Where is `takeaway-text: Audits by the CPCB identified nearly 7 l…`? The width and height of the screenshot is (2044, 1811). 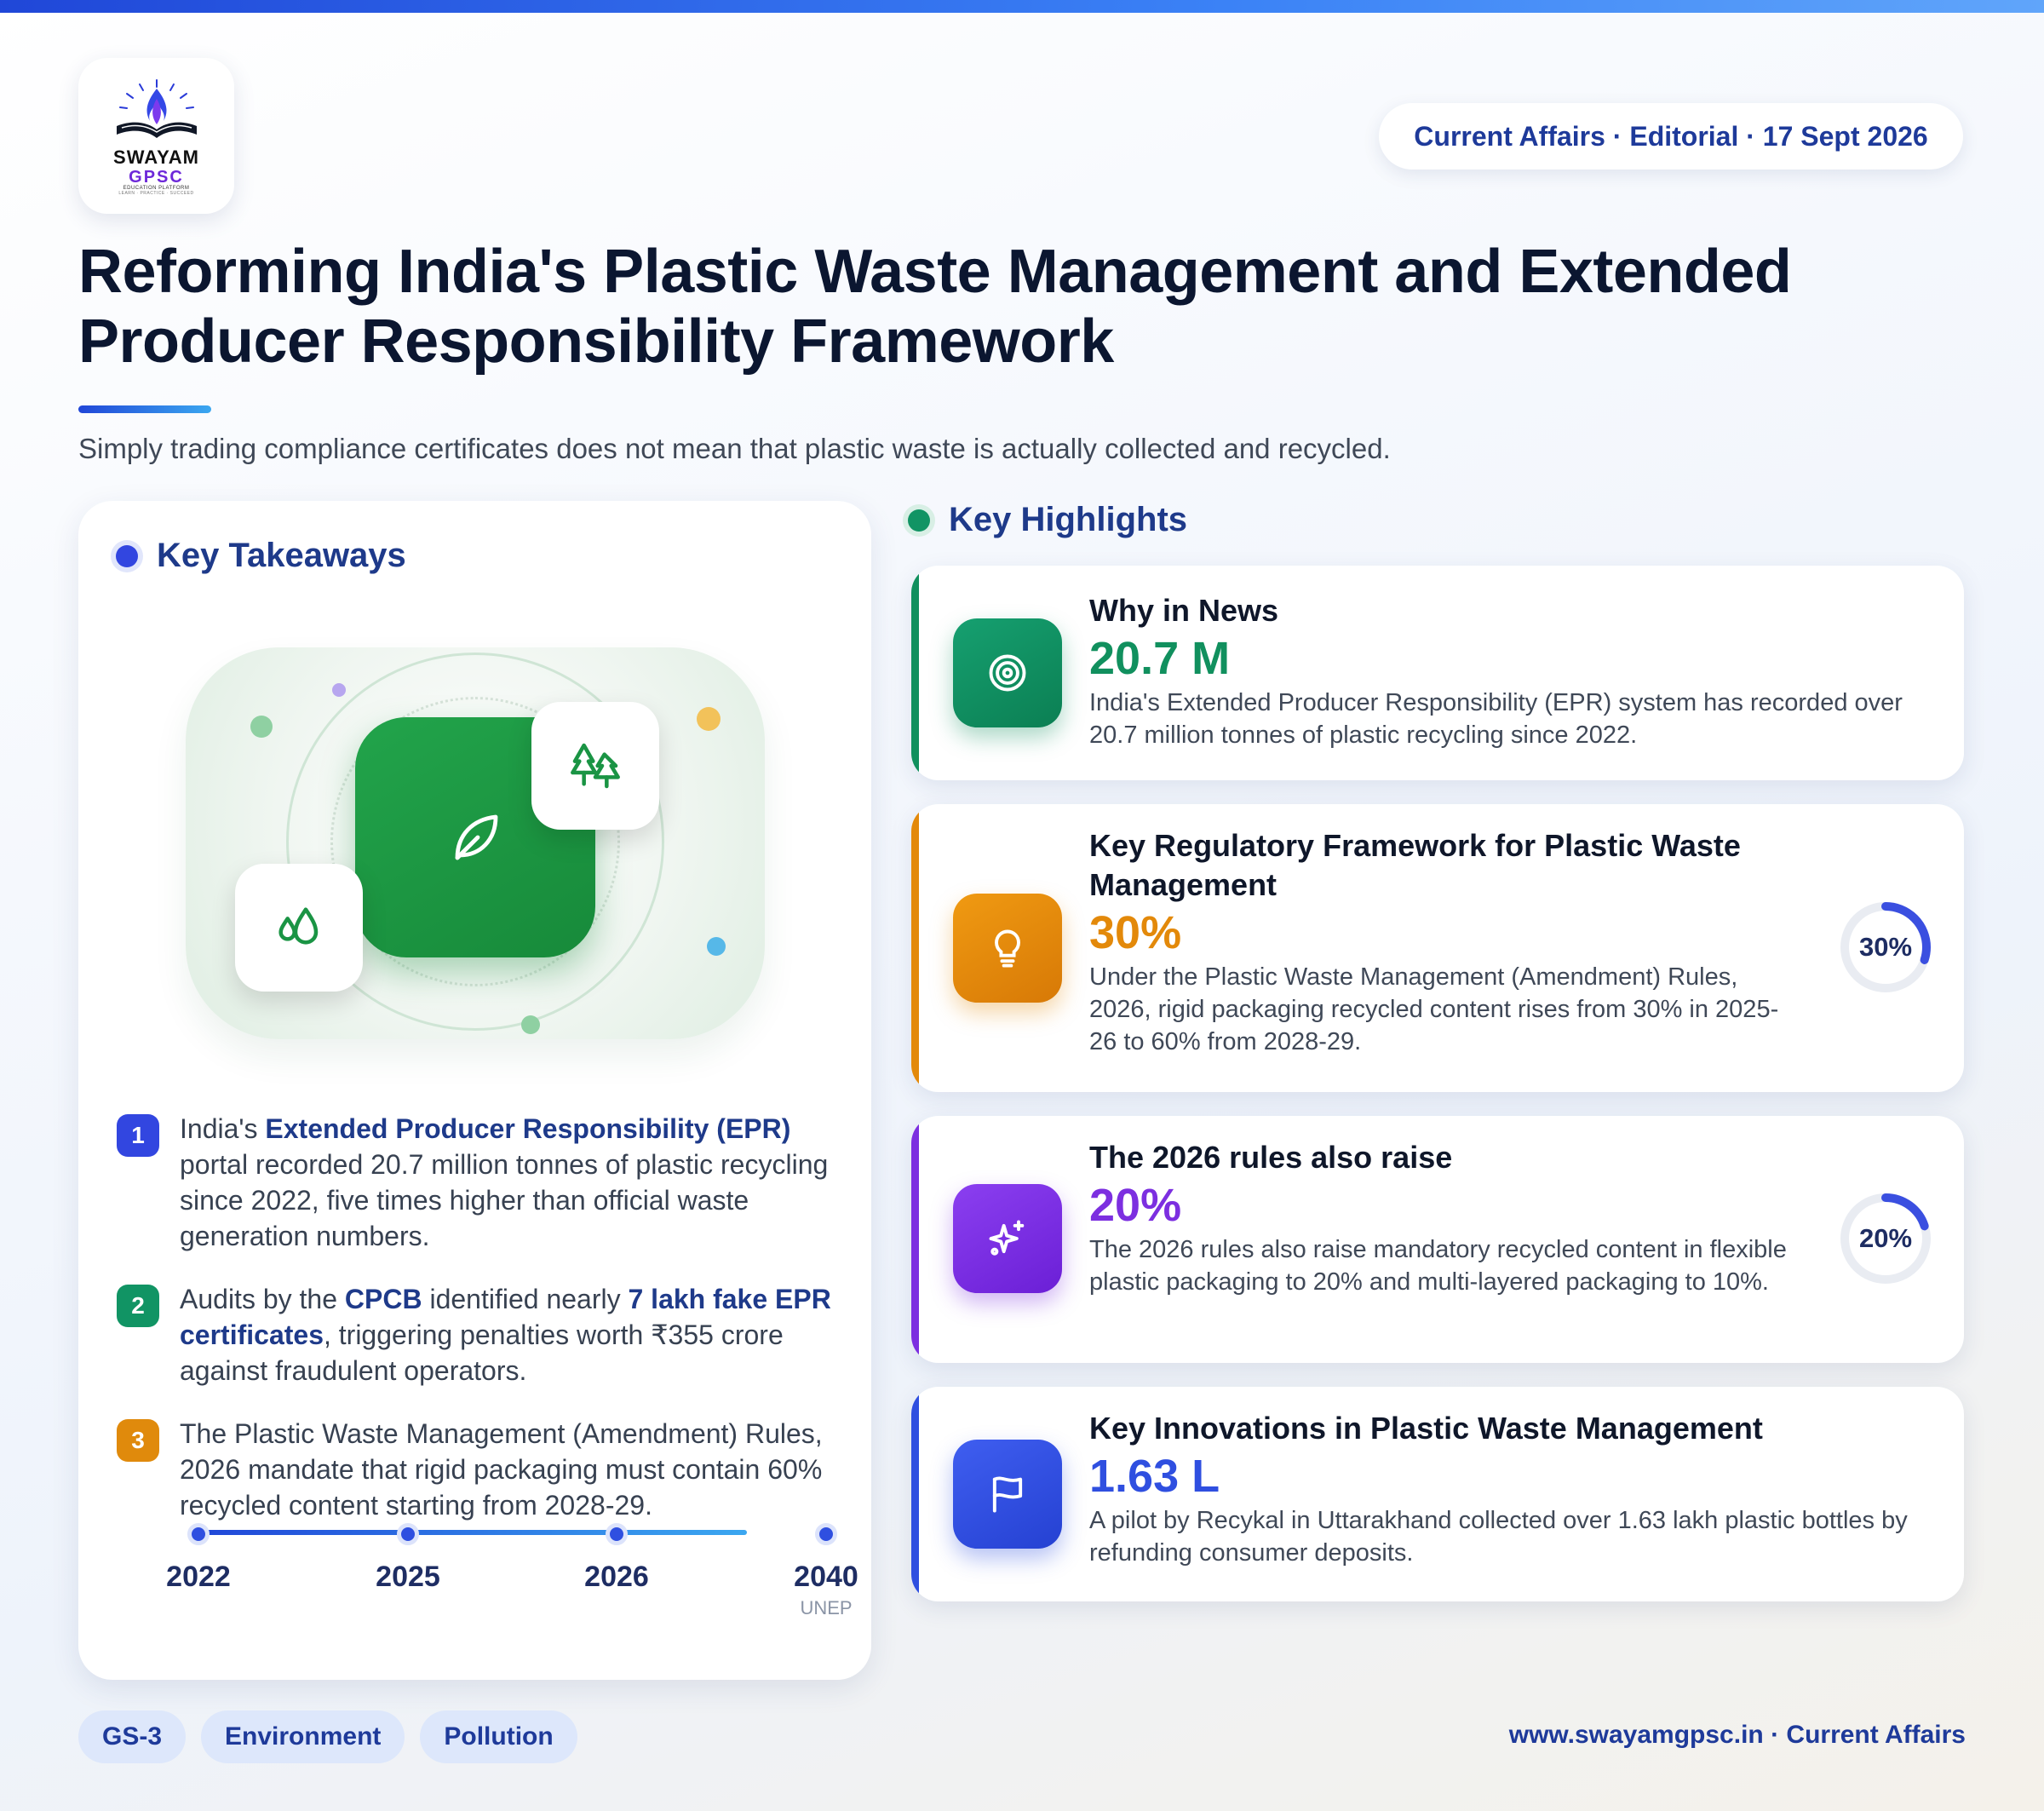 takeaway-text: Audits by the CPCB identified nearly 7 l… is located at coordinates (506, 1334).